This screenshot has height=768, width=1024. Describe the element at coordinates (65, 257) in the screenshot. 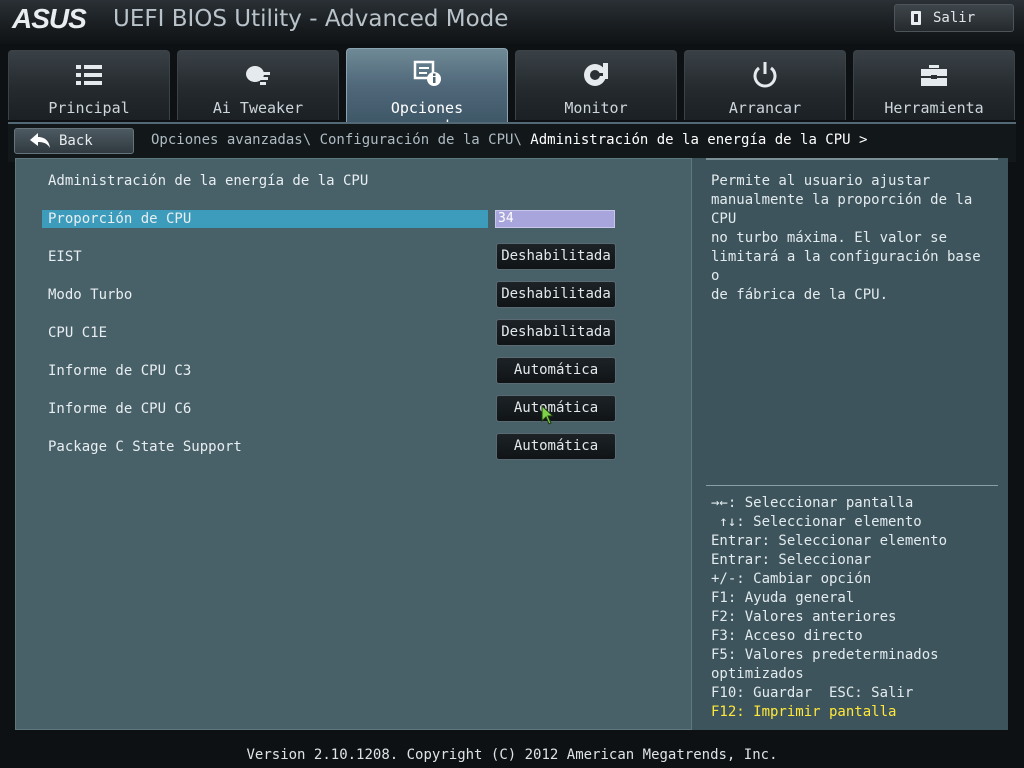

I see `setting-label: EIST` at that location.